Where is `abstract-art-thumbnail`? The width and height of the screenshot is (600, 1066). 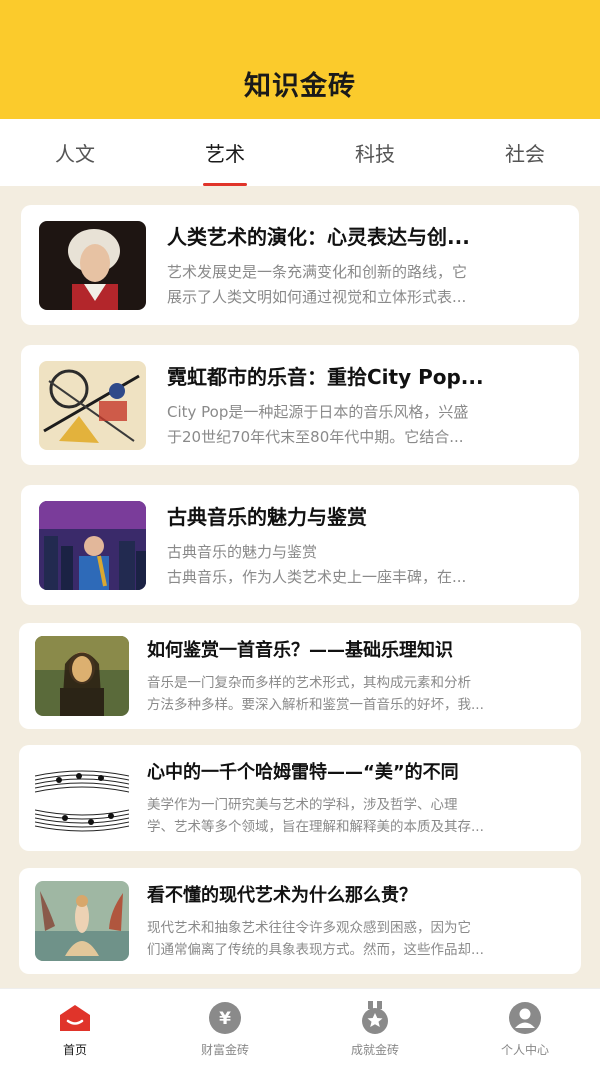
abstract-art-thumbnail is located at coordinates (92, 405).